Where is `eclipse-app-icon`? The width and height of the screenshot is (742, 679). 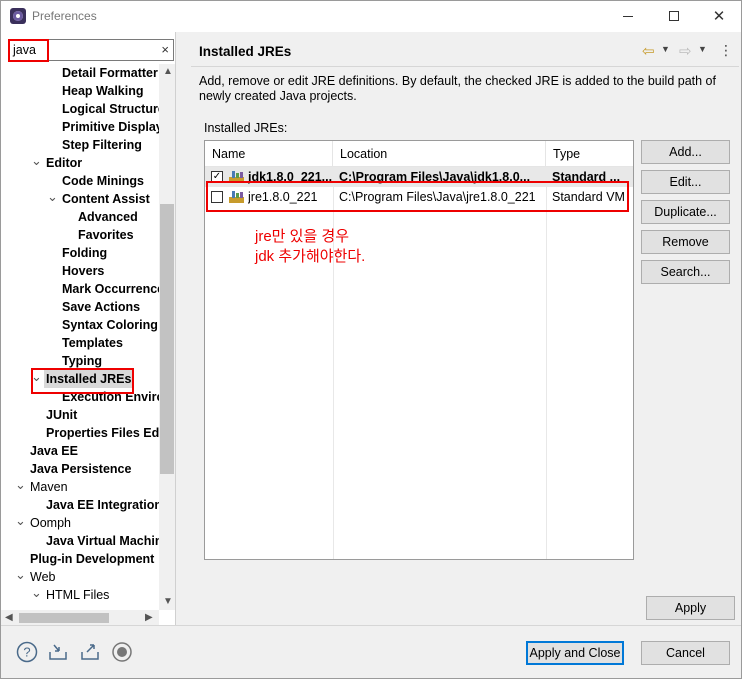
eclipse-app-icon is located at coordinates (18, 16).